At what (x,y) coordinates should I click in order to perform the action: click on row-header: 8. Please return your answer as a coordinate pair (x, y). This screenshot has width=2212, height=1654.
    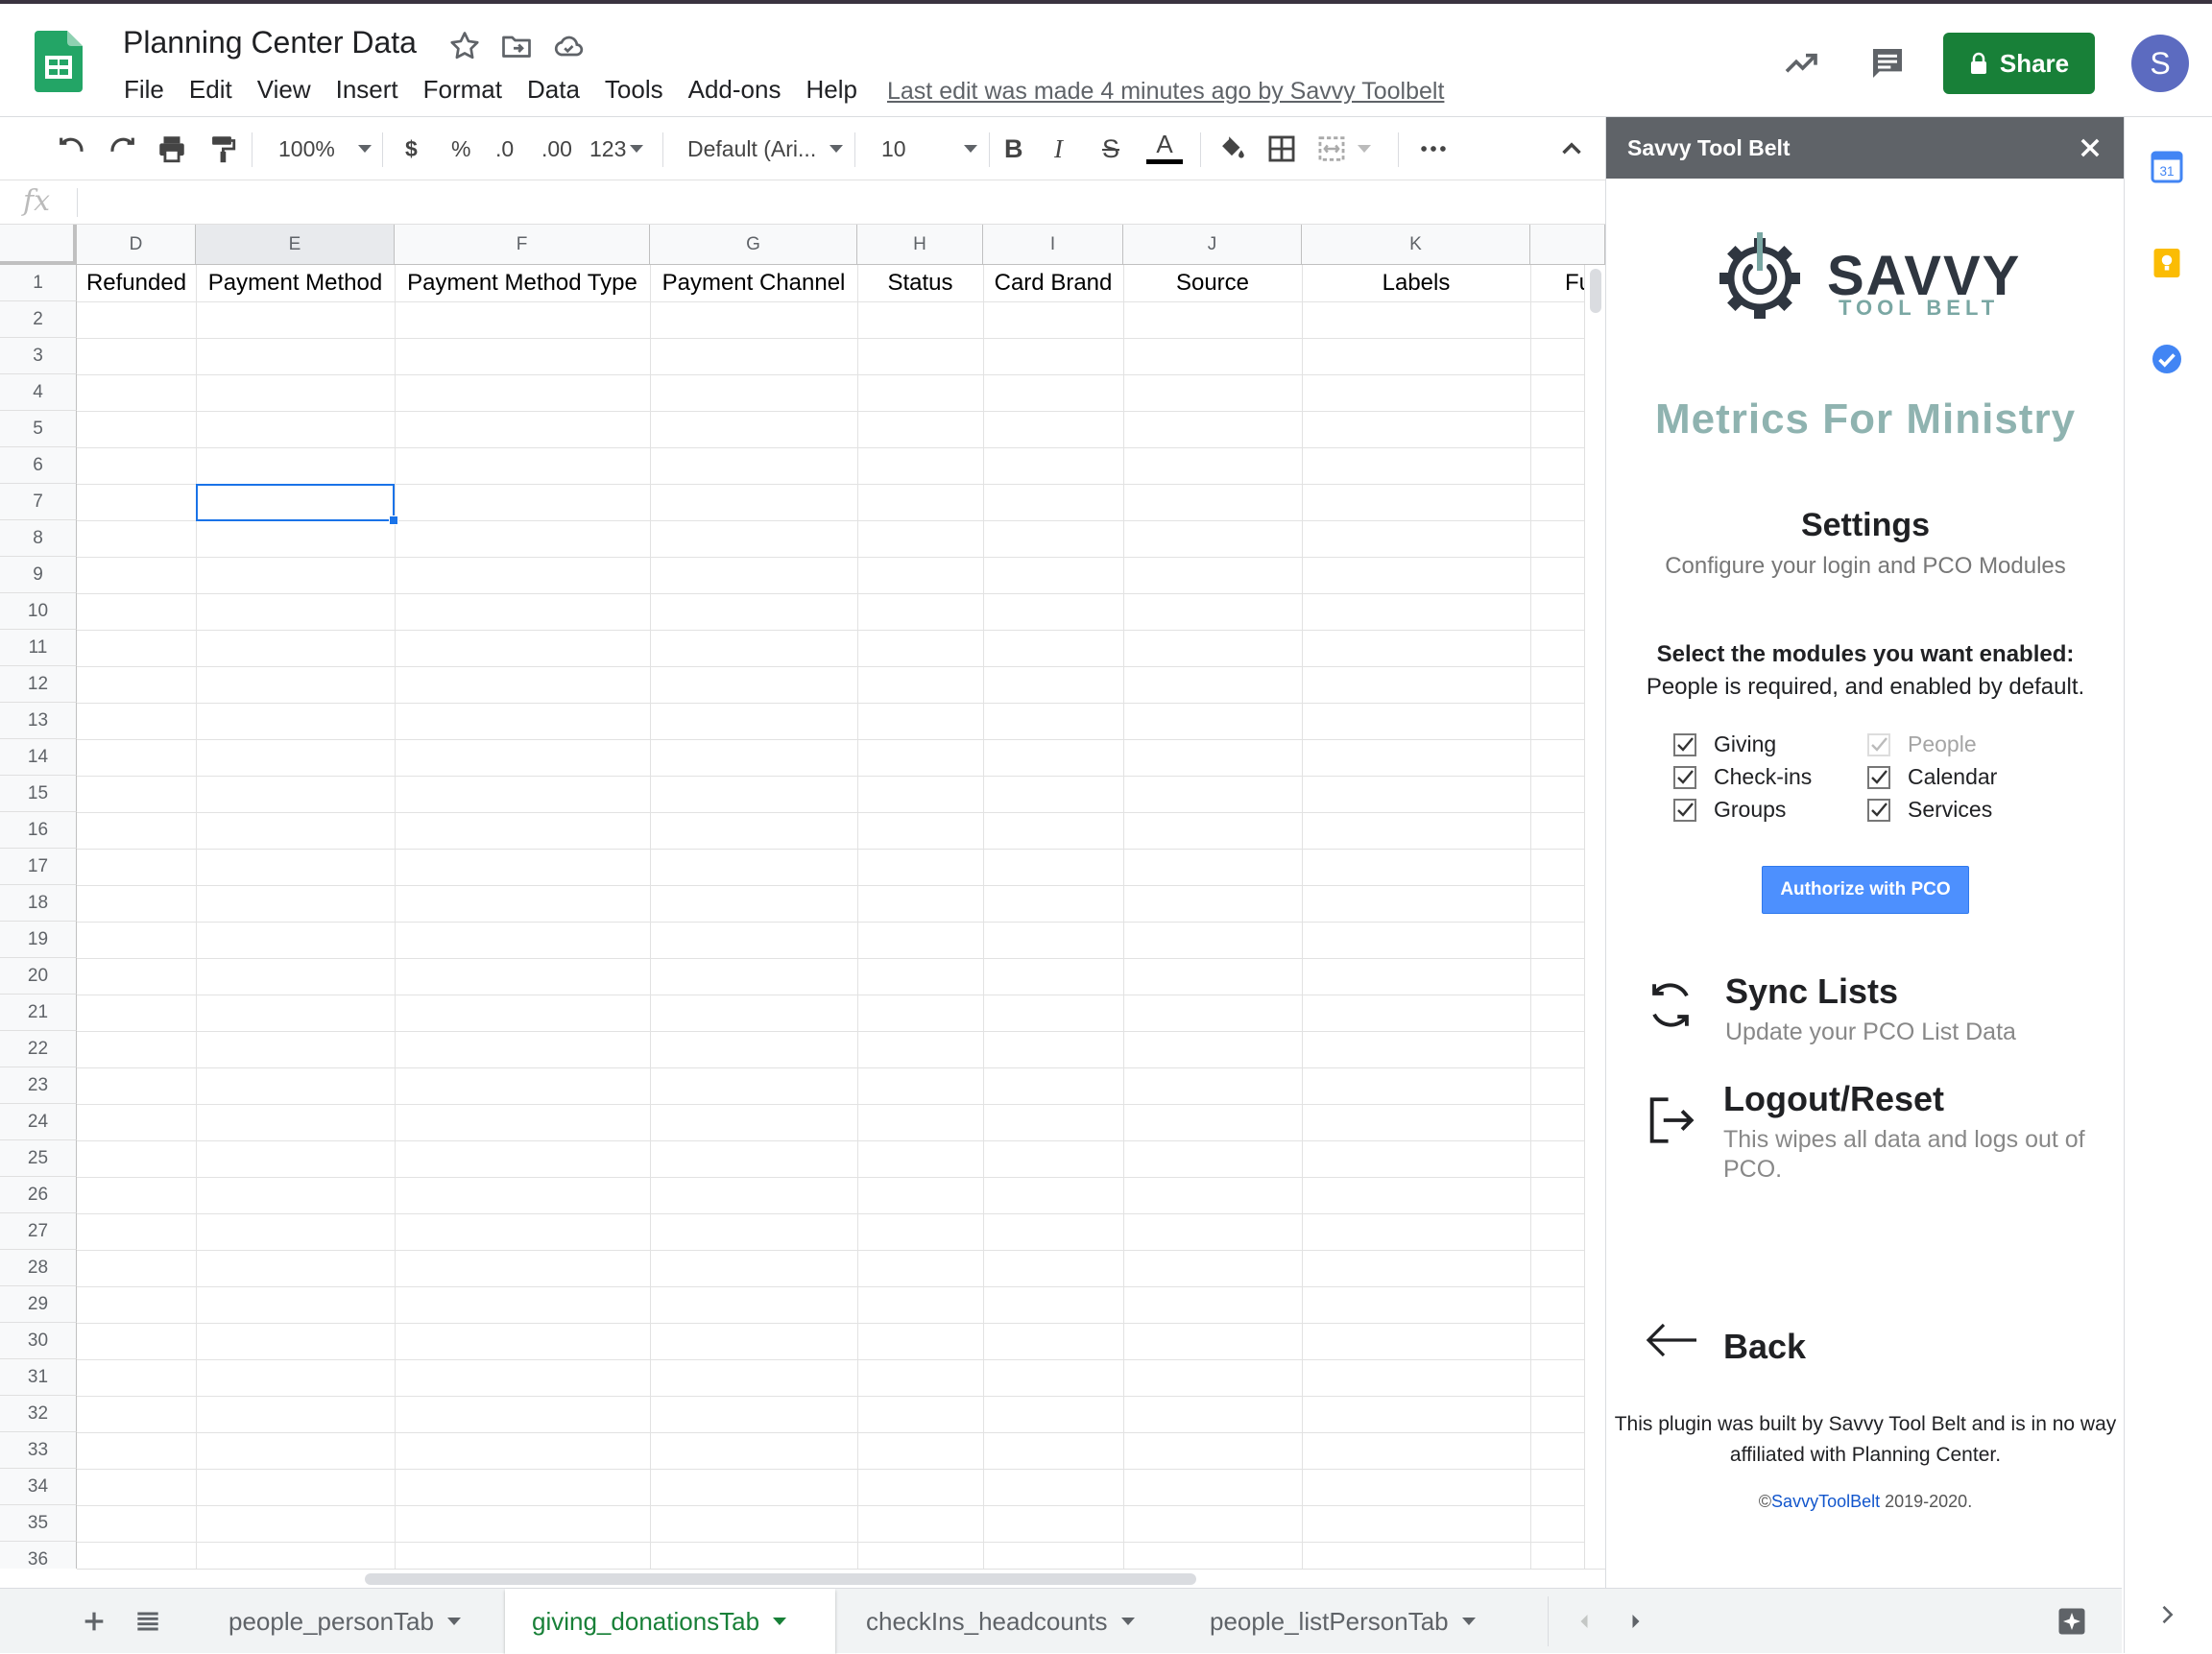
    Looking at the image, I should click on (38, 538).